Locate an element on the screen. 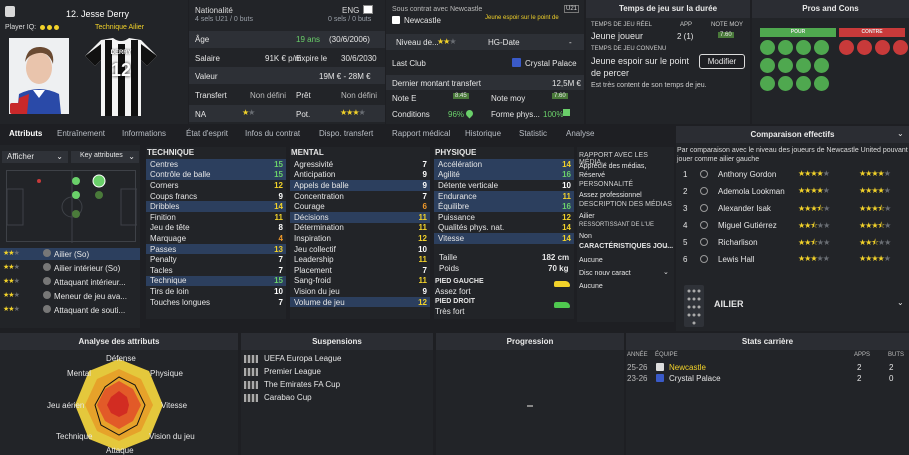 The height and width of the screenshot is (455, 909). player-status-icon is located at coordinates (704, 191).